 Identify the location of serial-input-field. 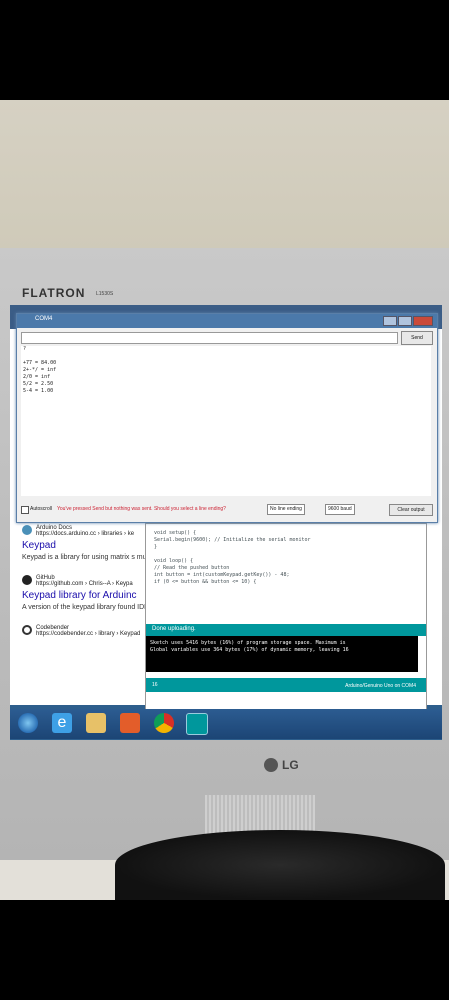
(209, 338).